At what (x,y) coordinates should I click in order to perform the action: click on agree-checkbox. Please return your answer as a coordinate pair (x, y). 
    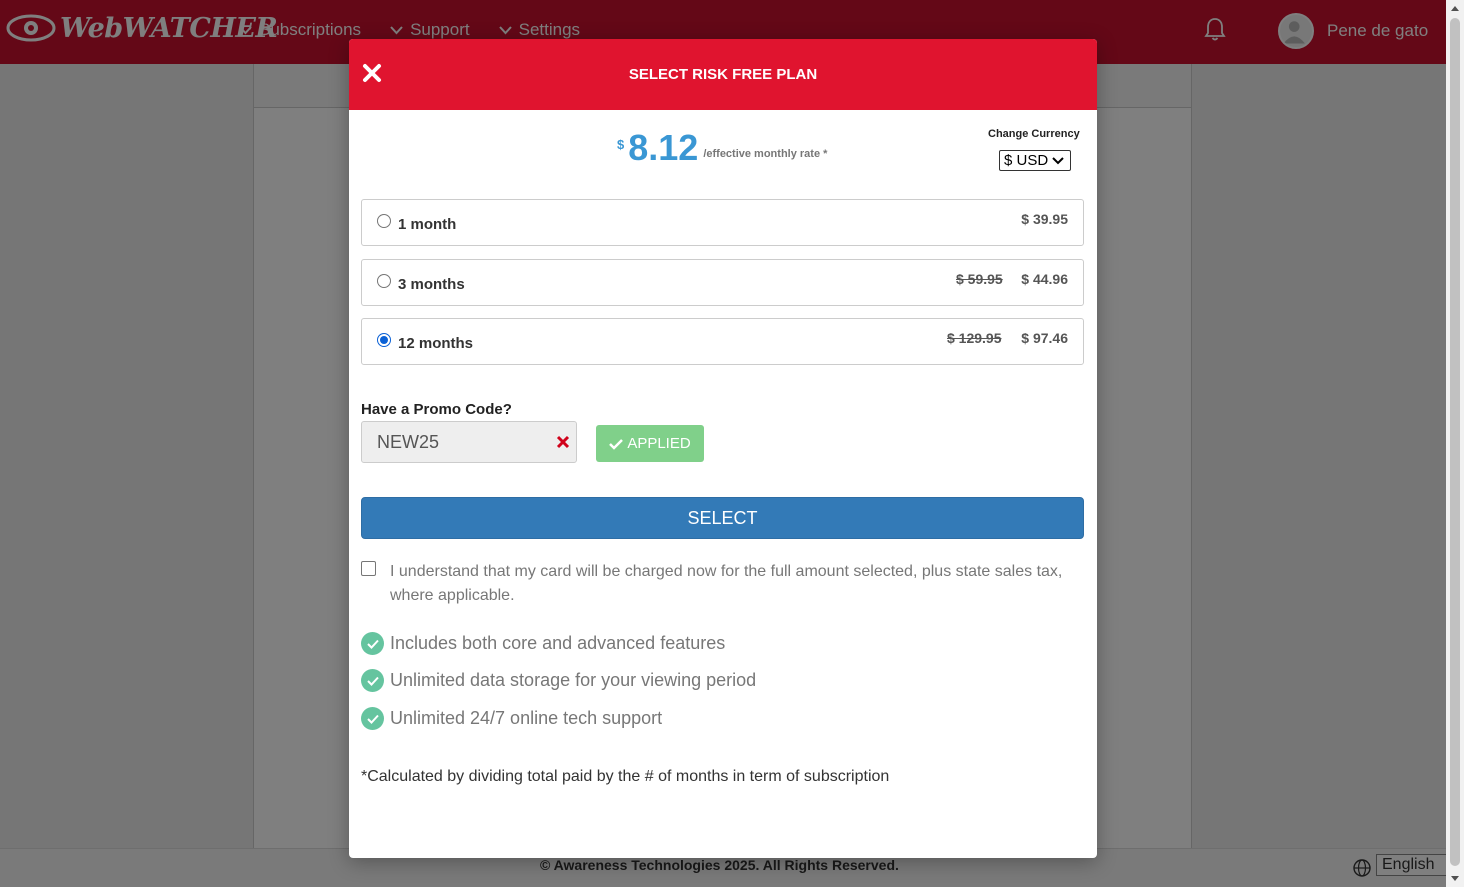
    Looking at the image, I should click on (368, 568).